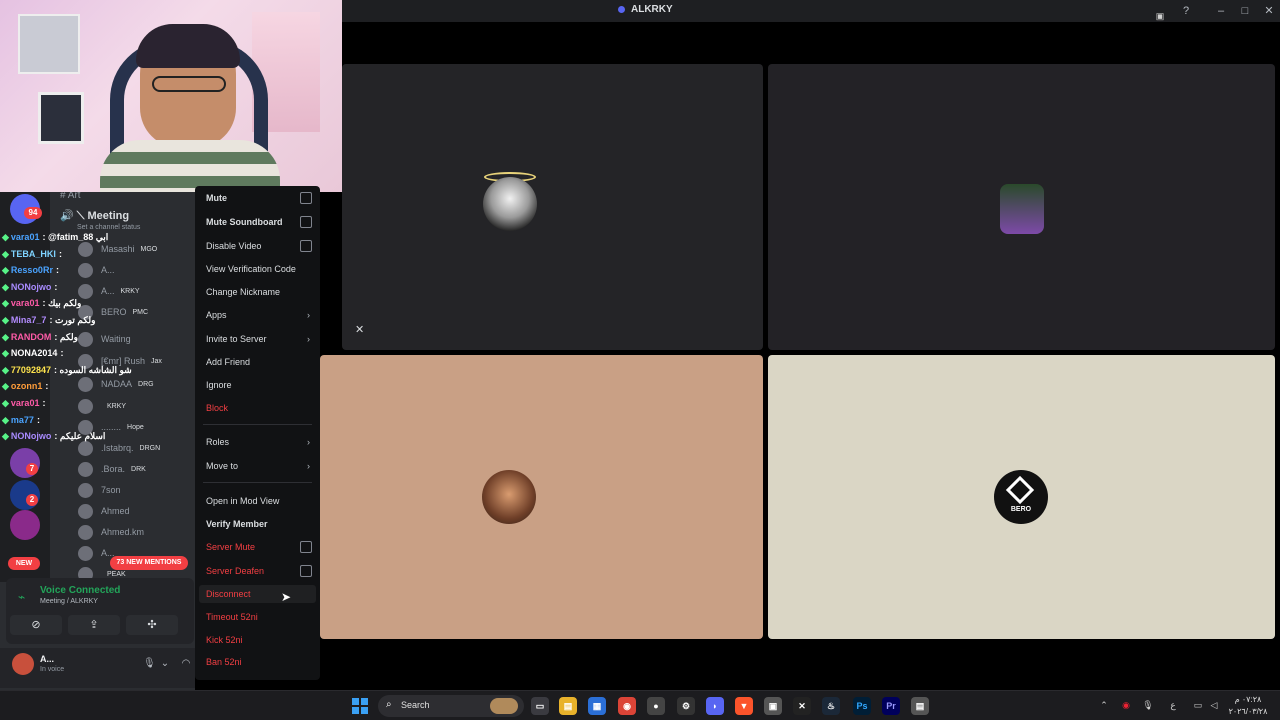  I want to click on language-indicator: ع, so click(1173, 706).